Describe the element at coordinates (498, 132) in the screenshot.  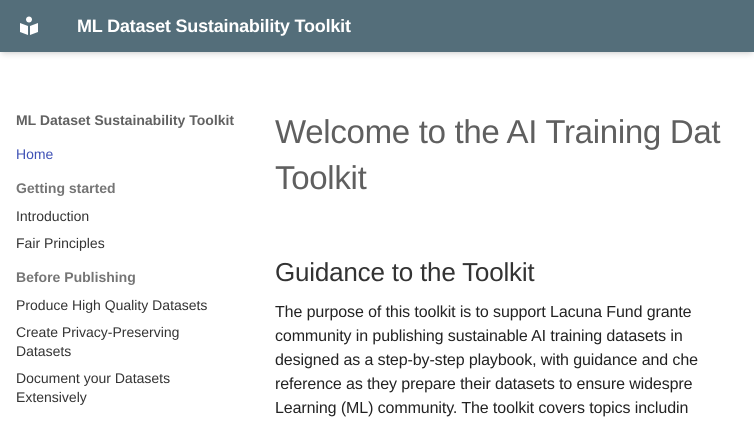
I see `page-title-line: Welcome to the AI Training Dat` at that location.